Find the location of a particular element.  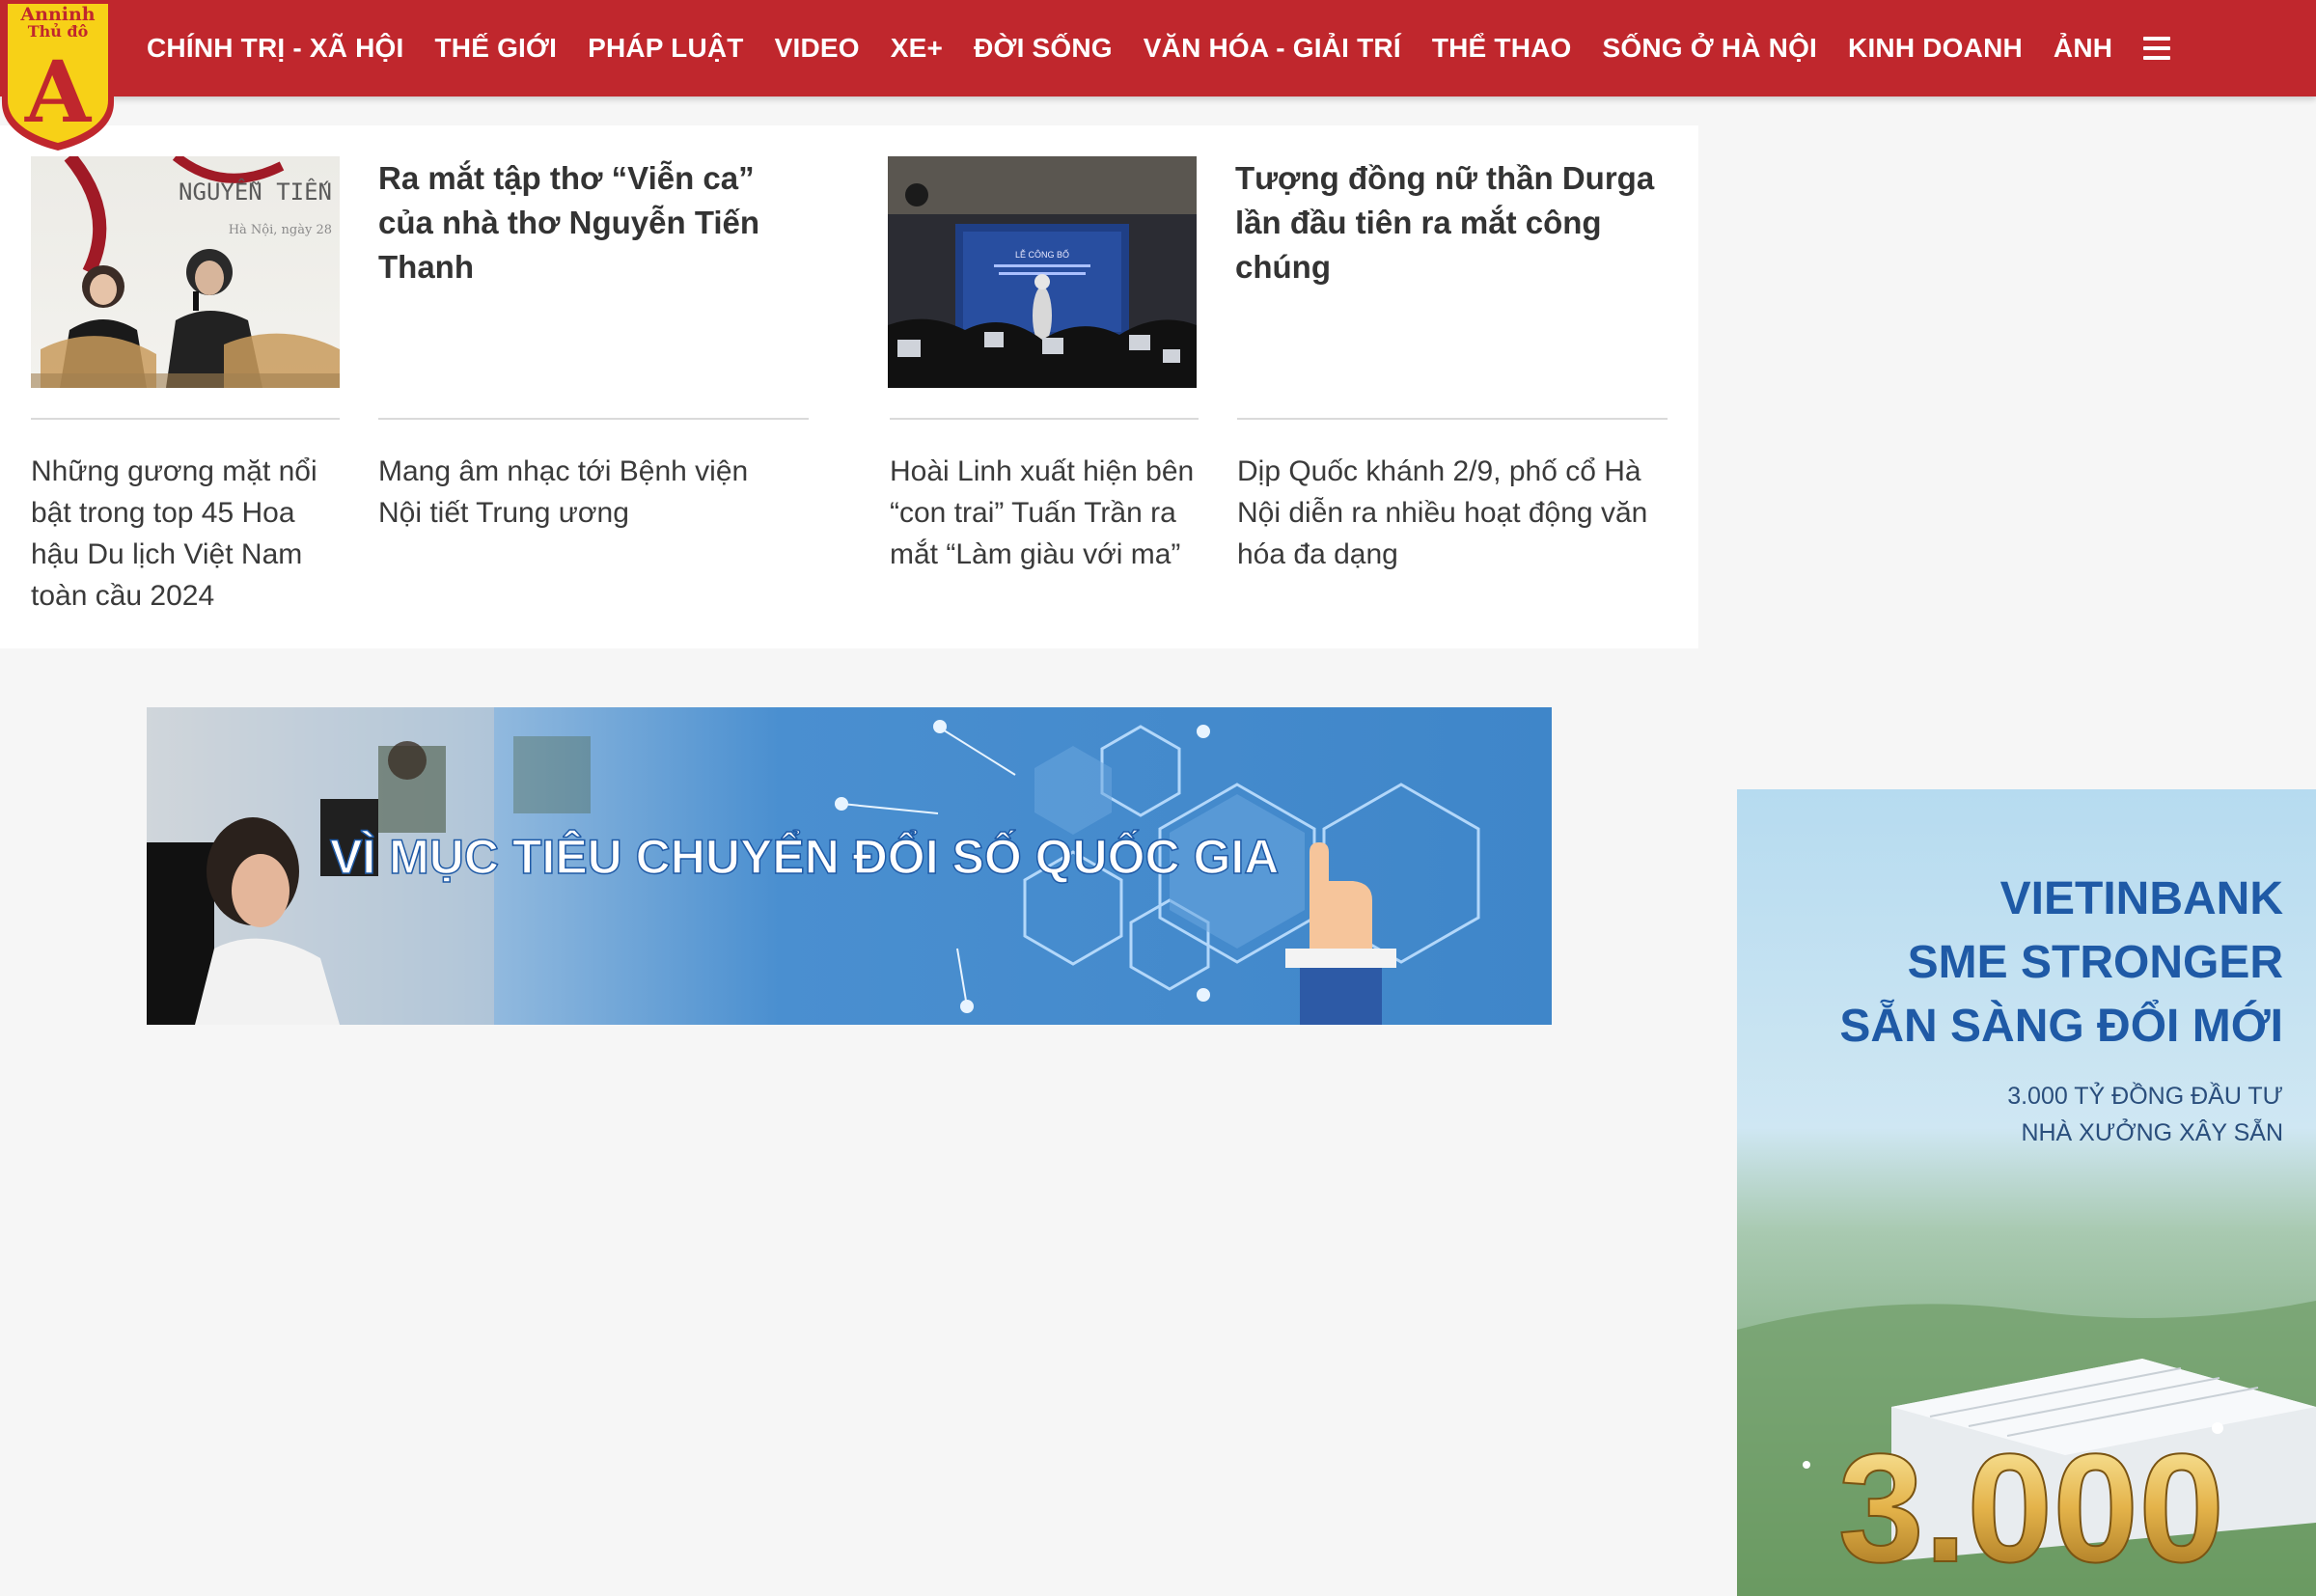

logo-shield-icon: Anninh Thủ đô A is located at coordinates (58, 76).